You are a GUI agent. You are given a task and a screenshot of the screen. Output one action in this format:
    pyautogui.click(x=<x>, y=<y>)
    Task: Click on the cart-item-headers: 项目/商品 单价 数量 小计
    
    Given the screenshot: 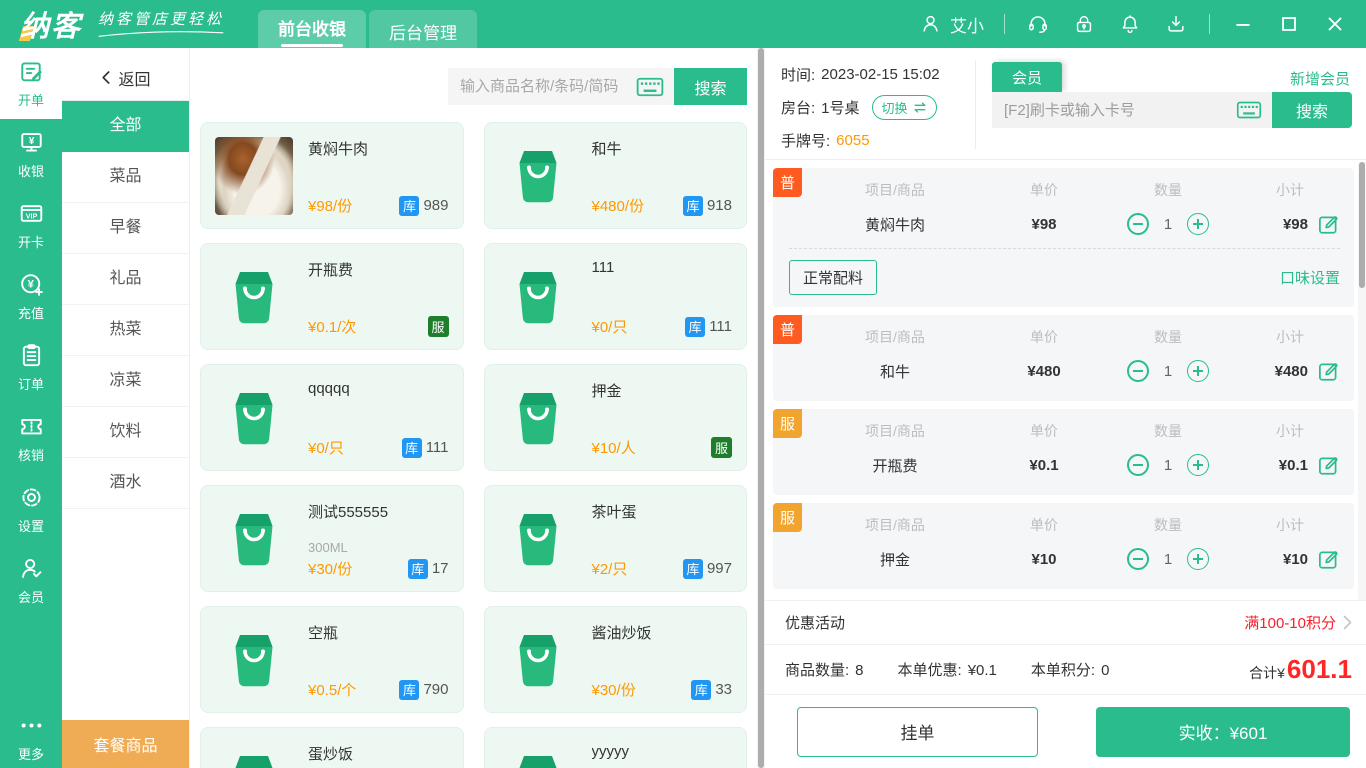 What is the action you would take?
    pyautogui.click(x=1084, y=525)
    